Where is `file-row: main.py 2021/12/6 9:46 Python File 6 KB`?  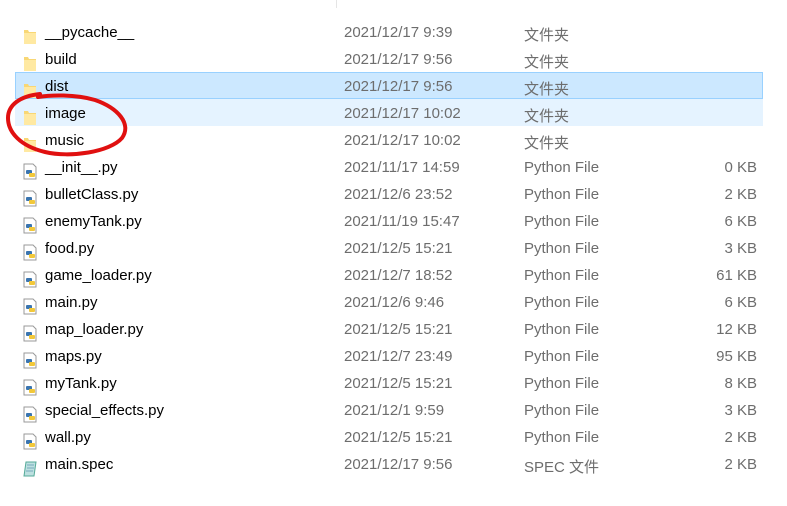 file-row: main.py 2021/12/6 9:46 Python File 6 KB is located at coordinates (389, 301).